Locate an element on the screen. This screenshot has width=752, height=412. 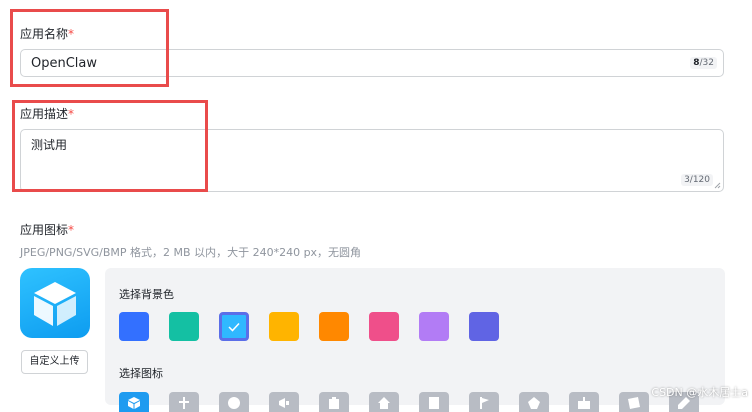
highlight-box-name is located at coordinates (89, 48).